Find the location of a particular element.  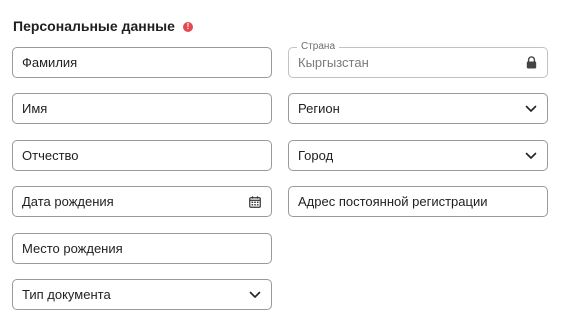

birth-place-field: Место рождения is located at coordinates (142, 248).